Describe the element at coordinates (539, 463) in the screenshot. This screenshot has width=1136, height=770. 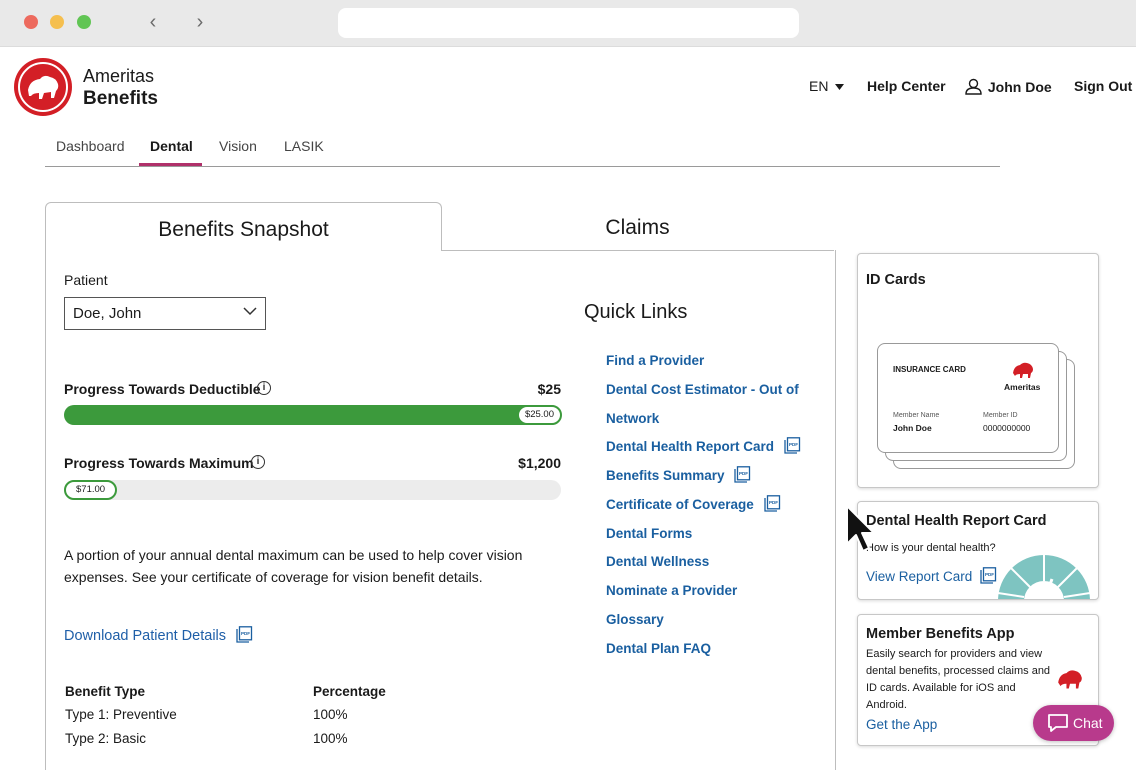
I see `maximum-amount: $1,200` at that location.